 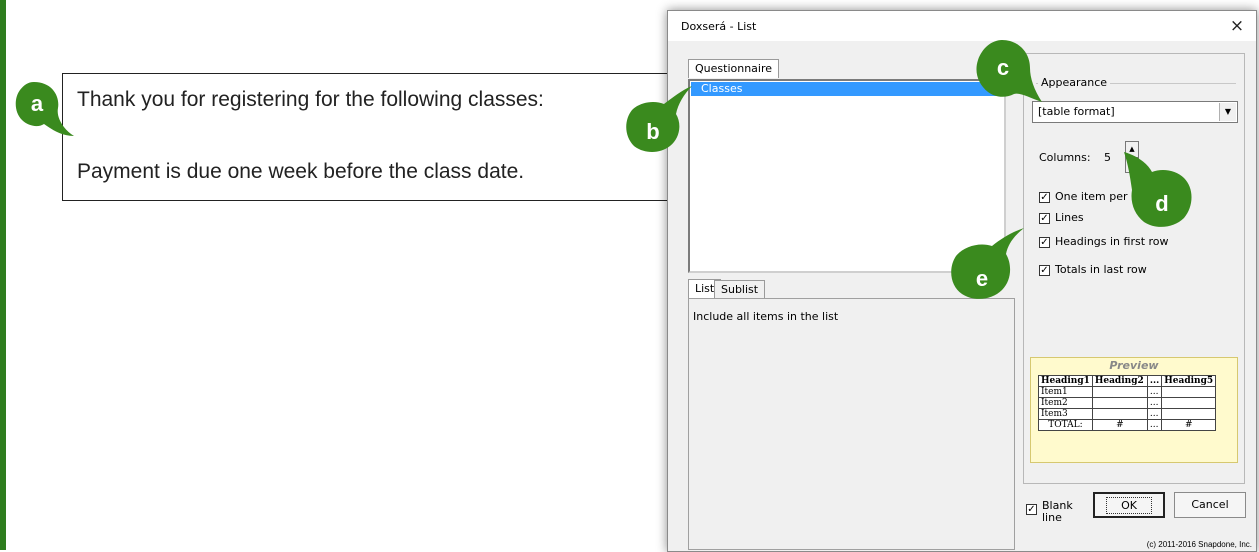 What do you see at coordinates (1135, 112) in the screenshot?
I see `appearance-select: [table format] ▼` at bounding box center [1135, 112].